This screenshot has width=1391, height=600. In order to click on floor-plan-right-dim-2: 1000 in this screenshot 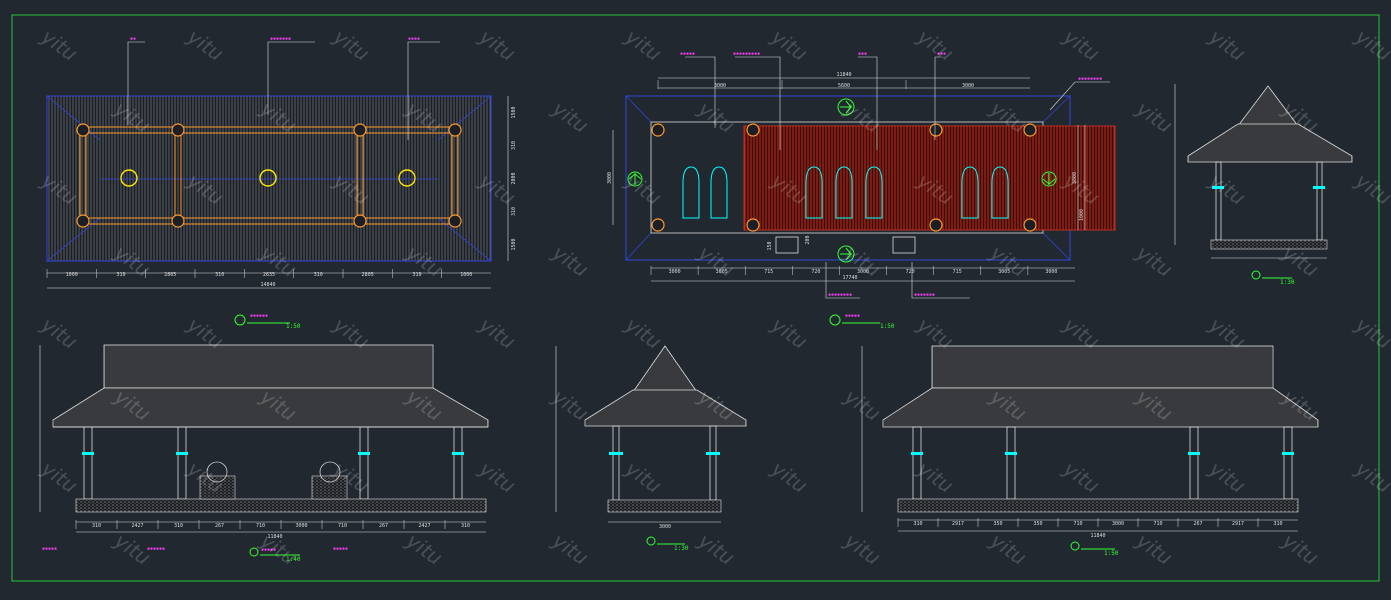, I will do `click(1082, 215)`.